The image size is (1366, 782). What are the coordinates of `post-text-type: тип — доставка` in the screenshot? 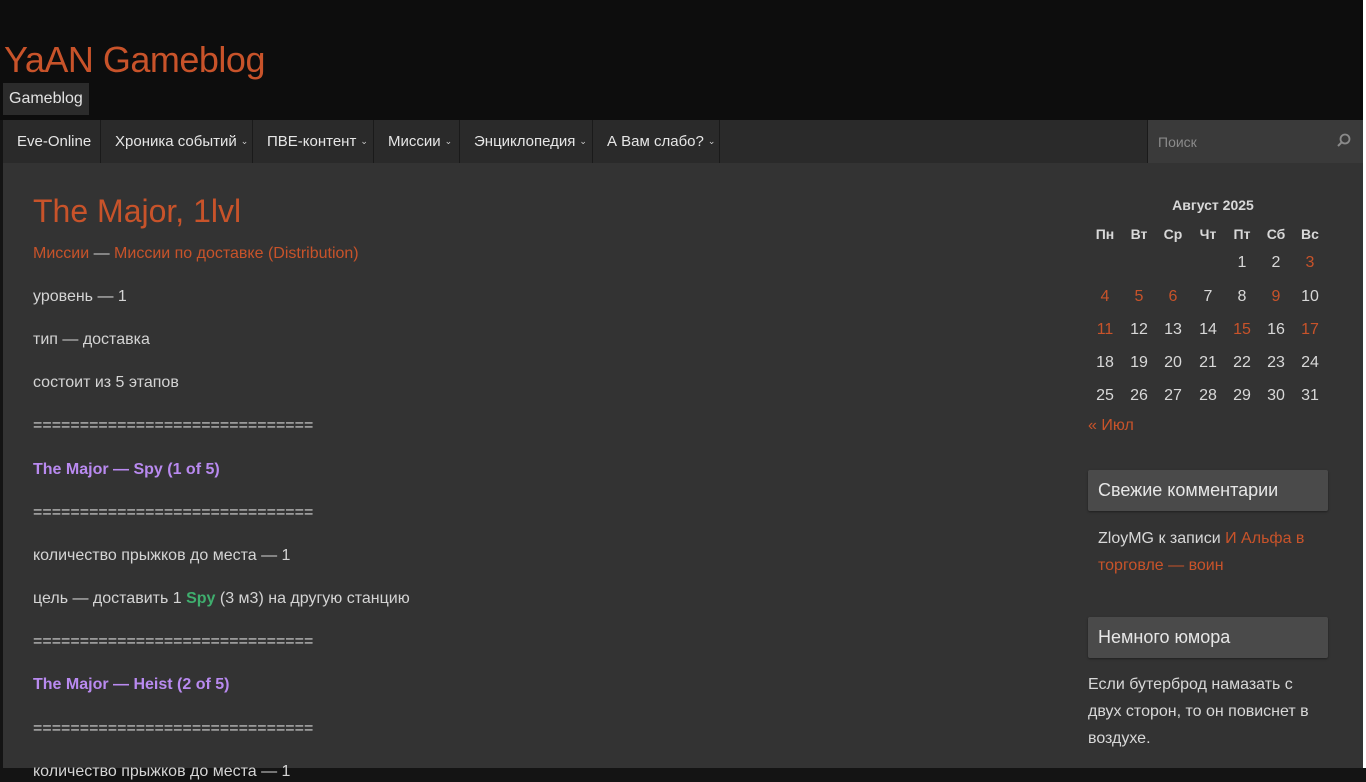 It's located at (91, 339).